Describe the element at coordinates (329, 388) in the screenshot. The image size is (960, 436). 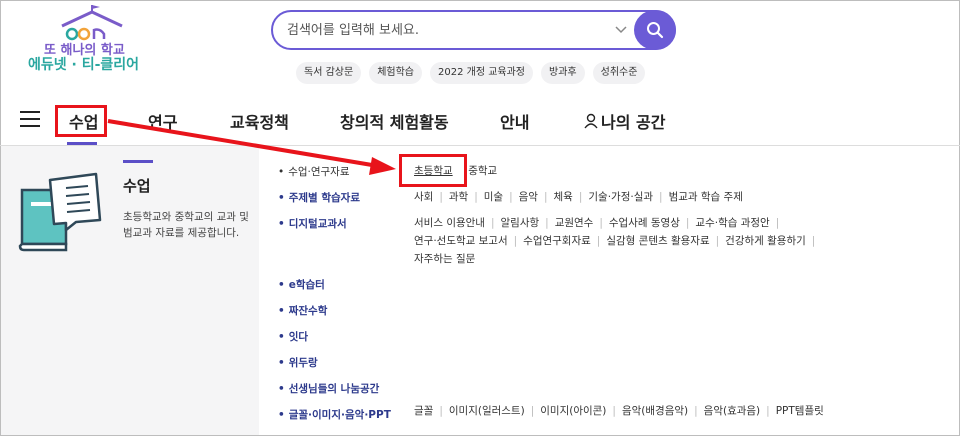
I see `menu-category: 선생님들의 나눔공간` at that location.